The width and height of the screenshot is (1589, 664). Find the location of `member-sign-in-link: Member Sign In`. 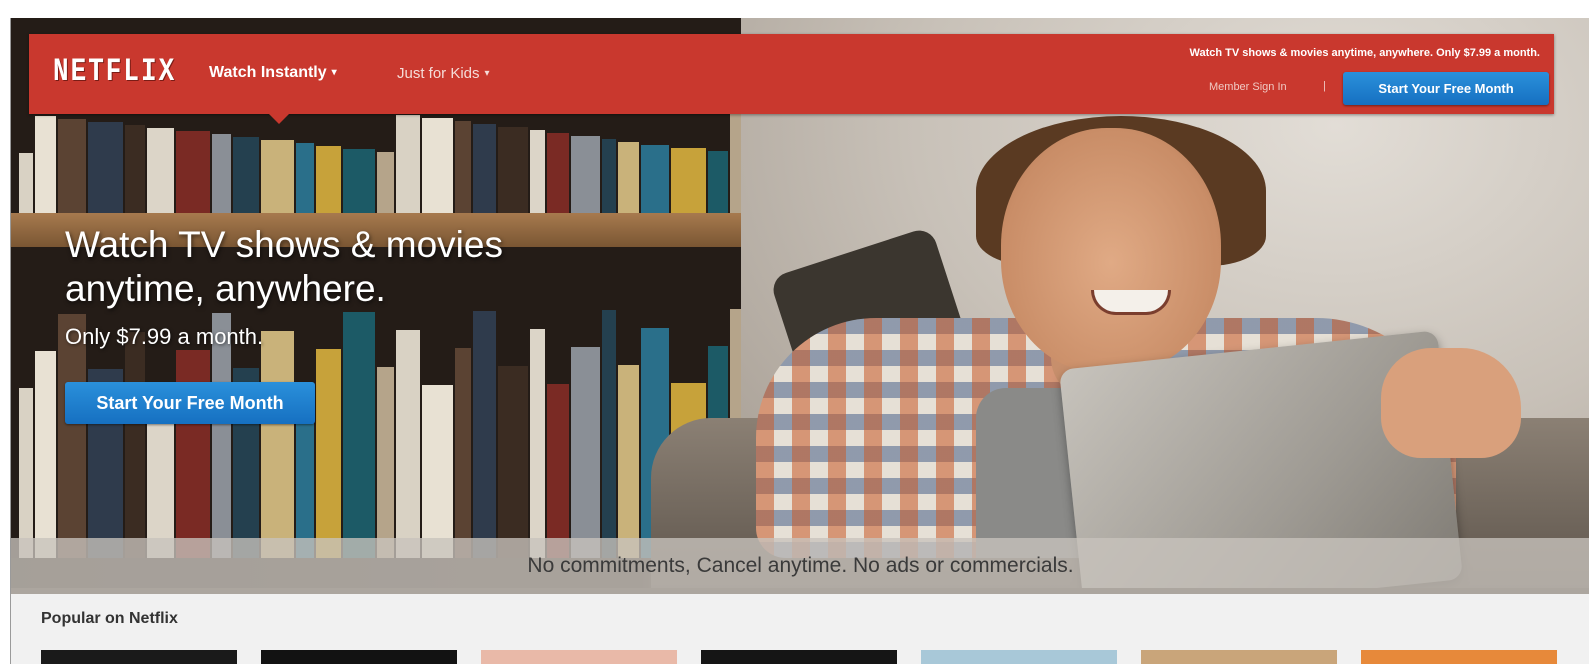

member-sign-in-link: Member Sign In is located at coordinates (1248, 87).